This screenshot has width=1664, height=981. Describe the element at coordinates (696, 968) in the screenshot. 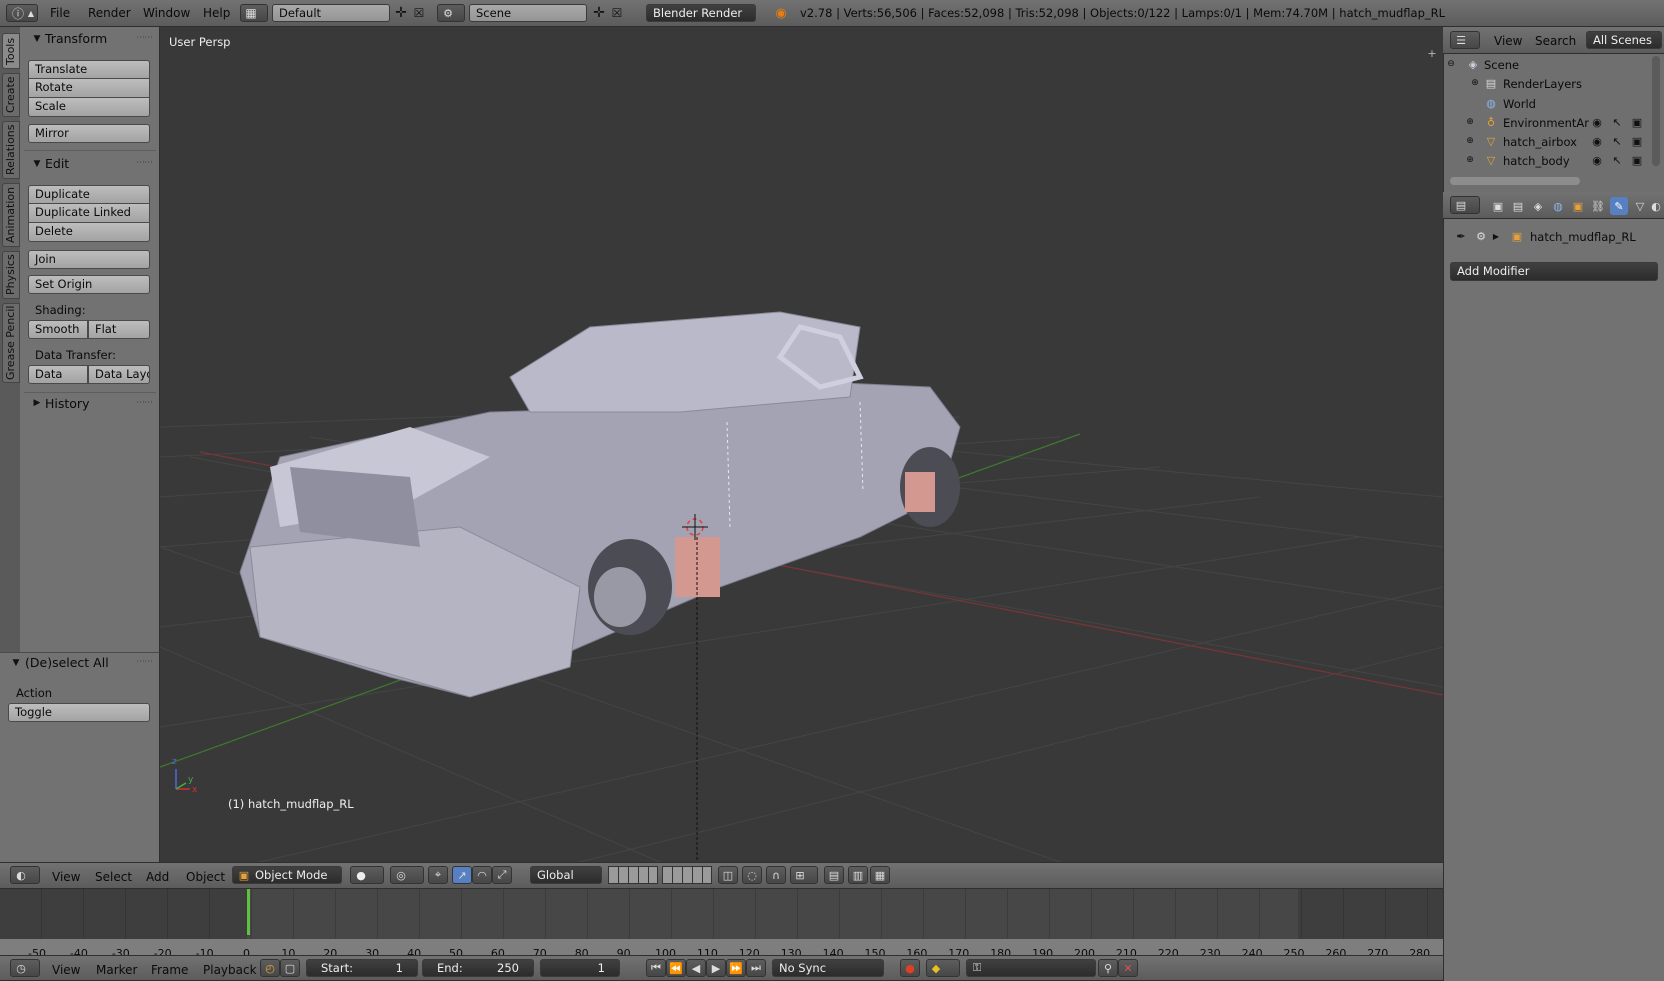

I see `play-reverse-button: ◀` at that location.